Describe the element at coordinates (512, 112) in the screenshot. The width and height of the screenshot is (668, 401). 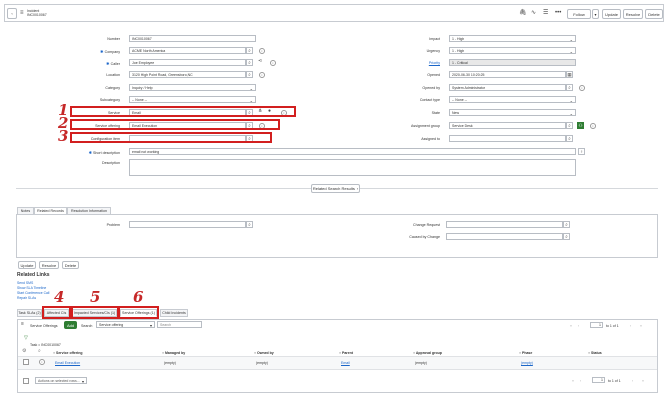
I see `state-select: New ⌄` at that location.